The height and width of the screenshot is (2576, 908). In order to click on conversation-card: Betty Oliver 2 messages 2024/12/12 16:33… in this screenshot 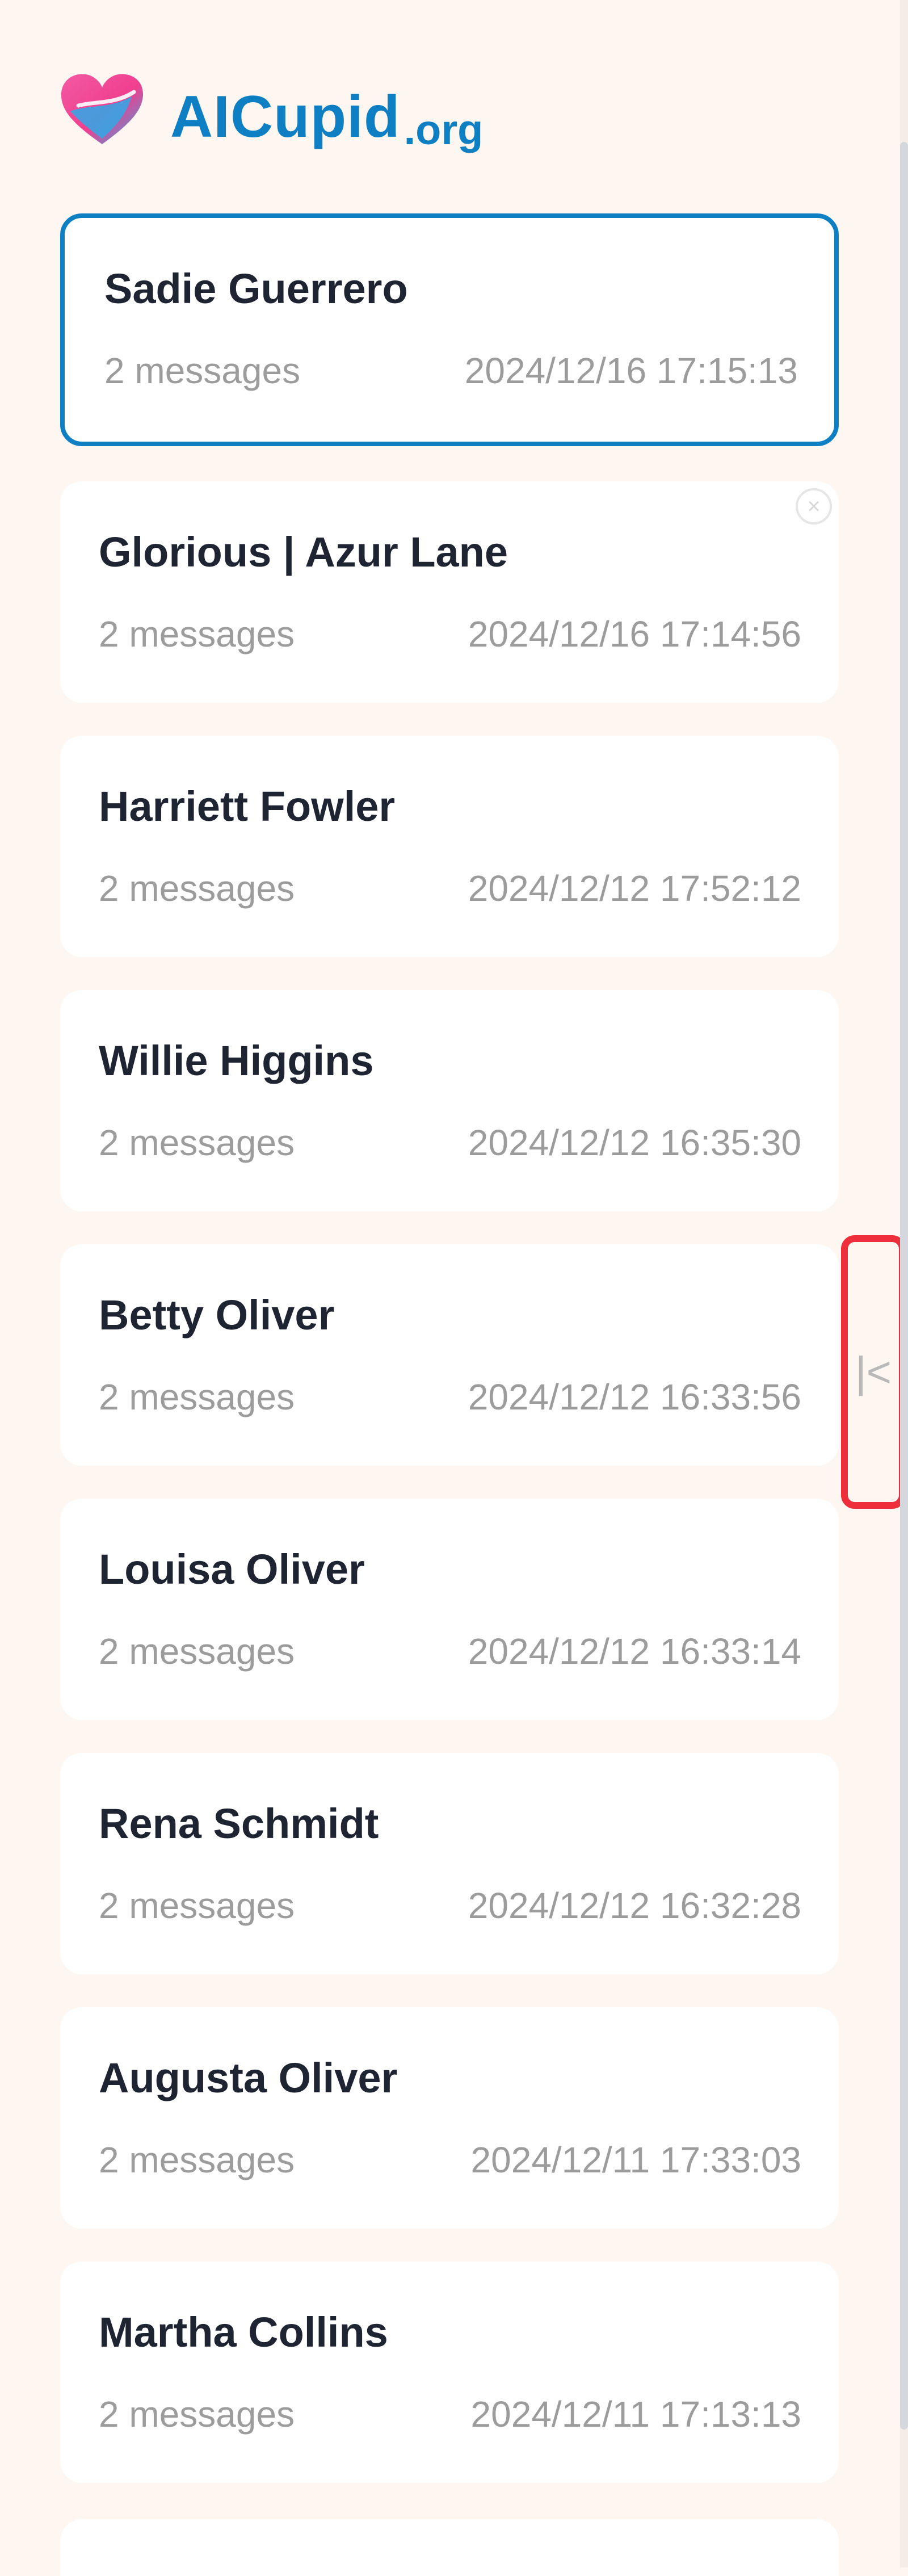, I will do `click(449, 1355)`.